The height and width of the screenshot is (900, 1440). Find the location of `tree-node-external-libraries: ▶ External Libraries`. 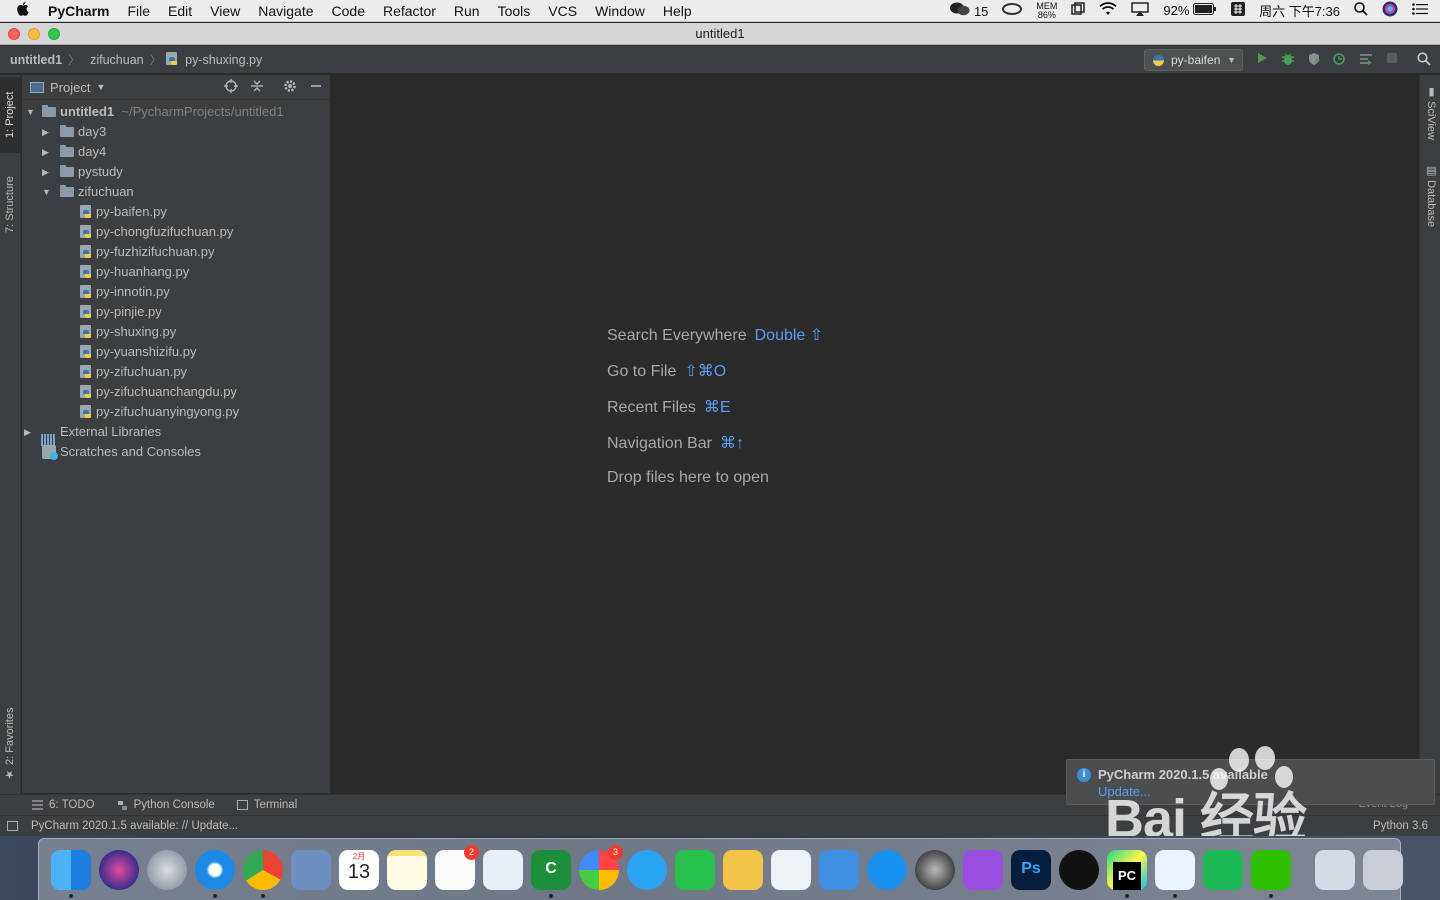

tree-node-external-libraries: ▶ External Libraries is located at coordinates (176, 434).